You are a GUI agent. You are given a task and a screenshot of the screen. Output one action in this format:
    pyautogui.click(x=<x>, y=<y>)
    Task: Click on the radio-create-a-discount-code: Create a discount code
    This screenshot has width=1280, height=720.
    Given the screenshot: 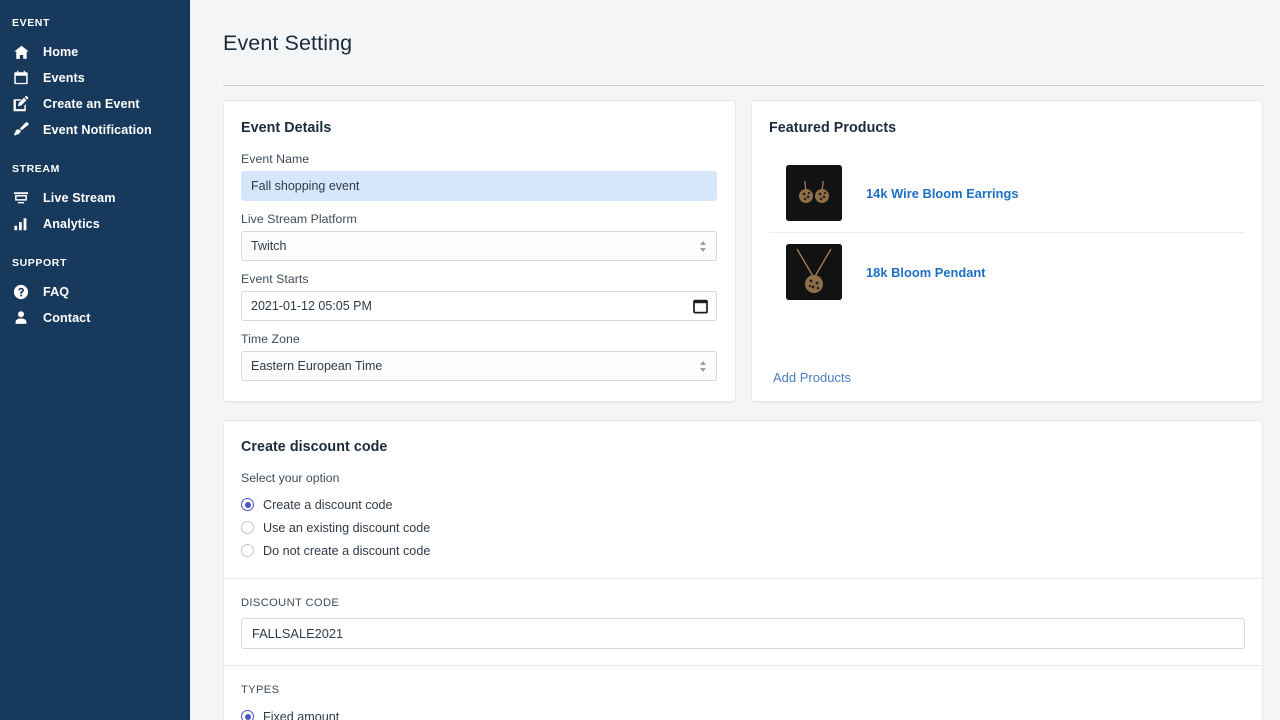 What is the action you would take?
    pyautogui.click(x=743, y=504)
    